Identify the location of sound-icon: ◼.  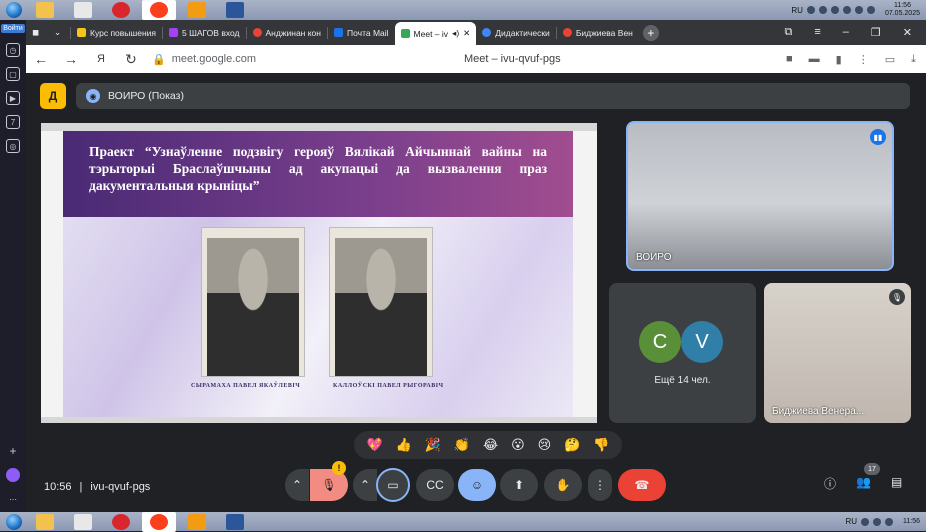
(37, 32).